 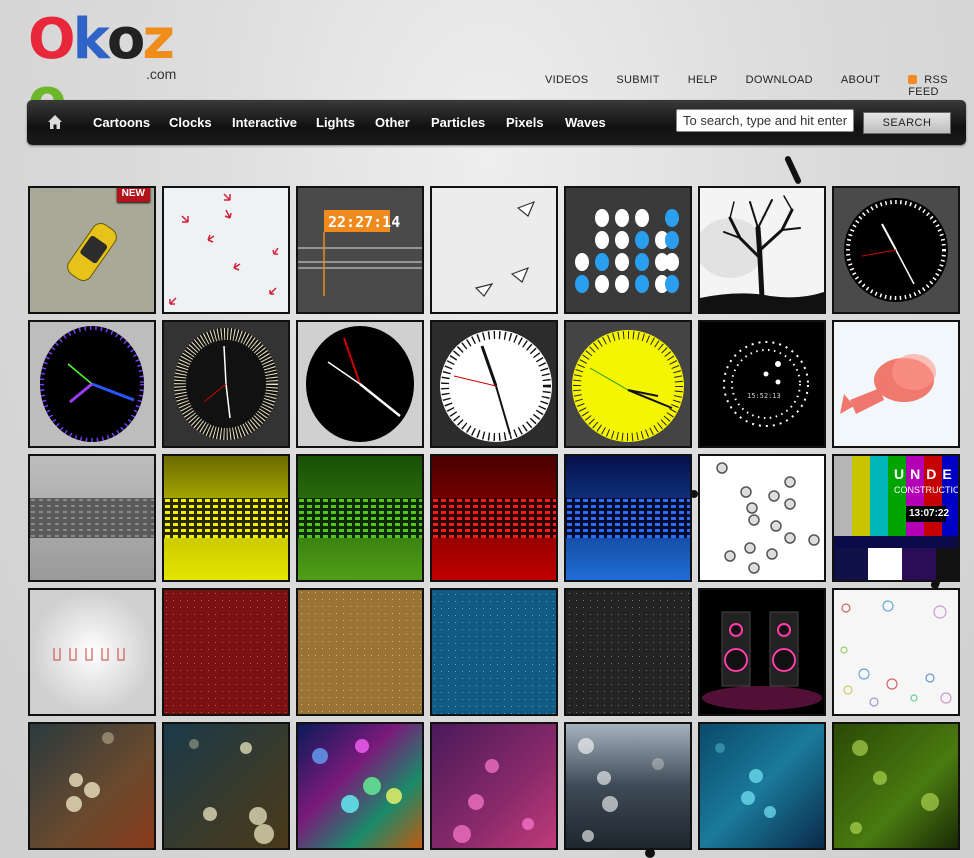 What do you see at coordinates (113, 70) in the screenshot?
I see `site-logo: Okozo .com` at bounding box center [113, 70].